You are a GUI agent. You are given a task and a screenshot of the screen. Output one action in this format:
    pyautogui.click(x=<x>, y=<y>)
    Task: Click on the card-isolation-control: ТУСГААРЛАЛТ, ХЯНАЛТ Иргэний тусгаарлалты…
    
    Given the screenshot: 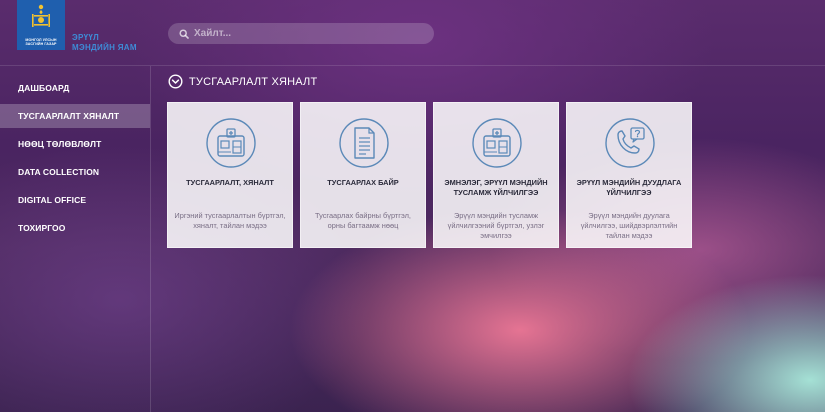 What is the action you would take?
    pyautogui.click(x=230, y=175)
    